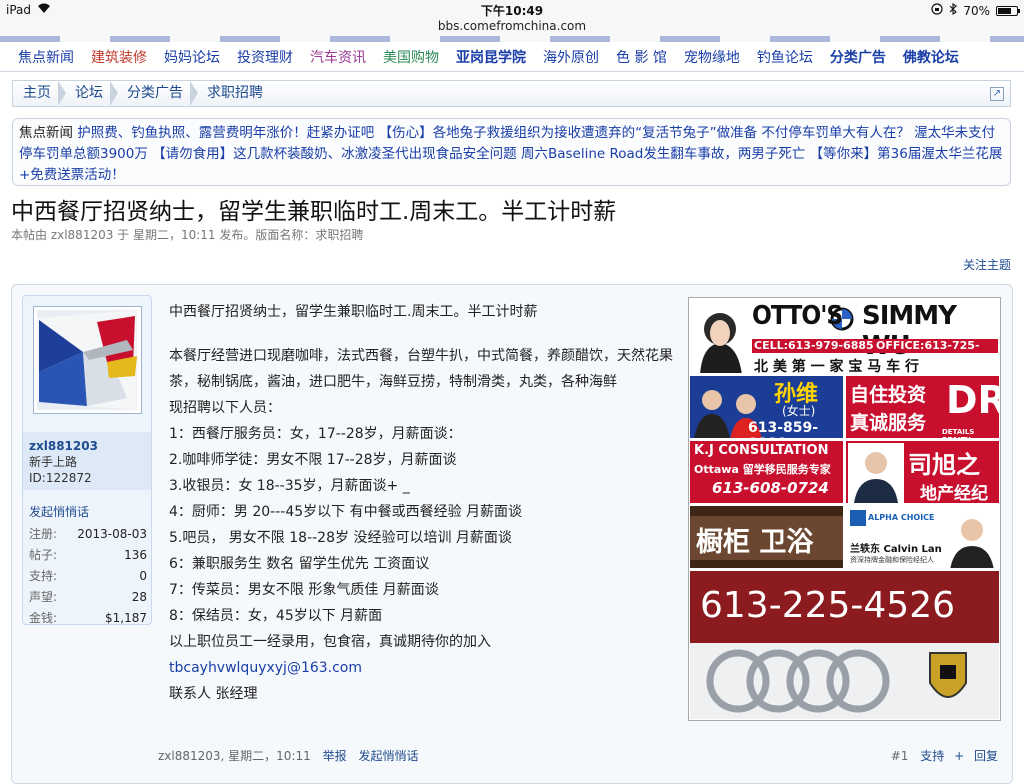 The width and height of the screenshot is (1024, 784). I want to click on contact-person: 联系人 张经理, so click(213, 694).